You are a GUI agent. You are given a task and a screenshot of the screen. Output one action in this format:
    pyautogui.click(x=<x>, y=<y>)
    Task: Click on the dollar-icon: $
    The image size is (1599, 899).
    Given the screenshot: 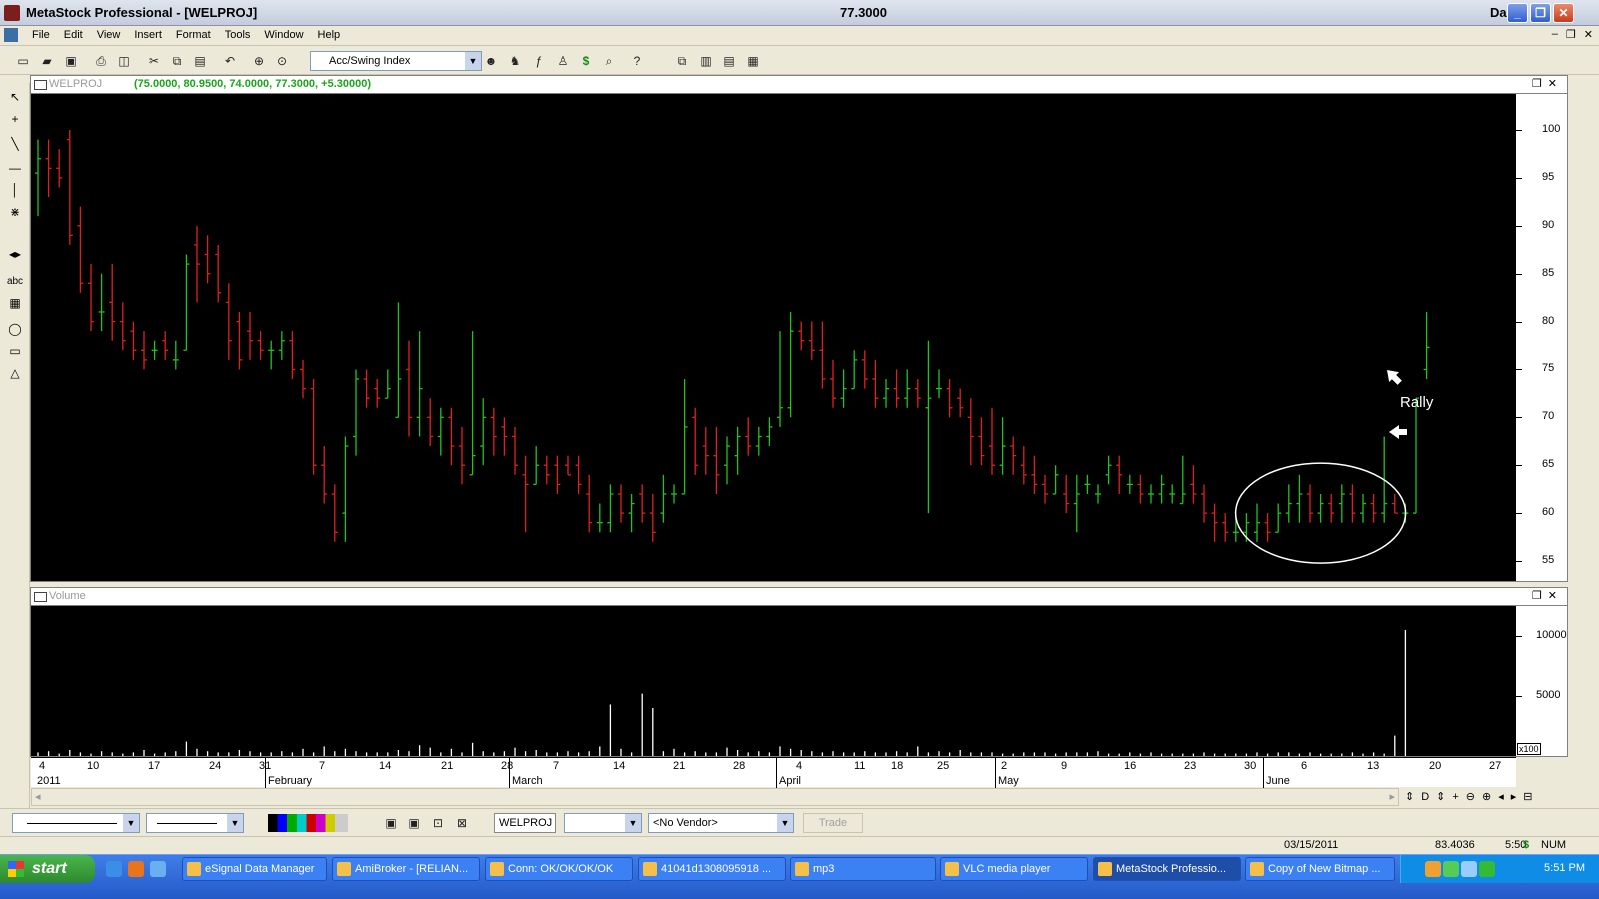 What is the action you would take?
    pyautogui.click(x=586, y=61)
    